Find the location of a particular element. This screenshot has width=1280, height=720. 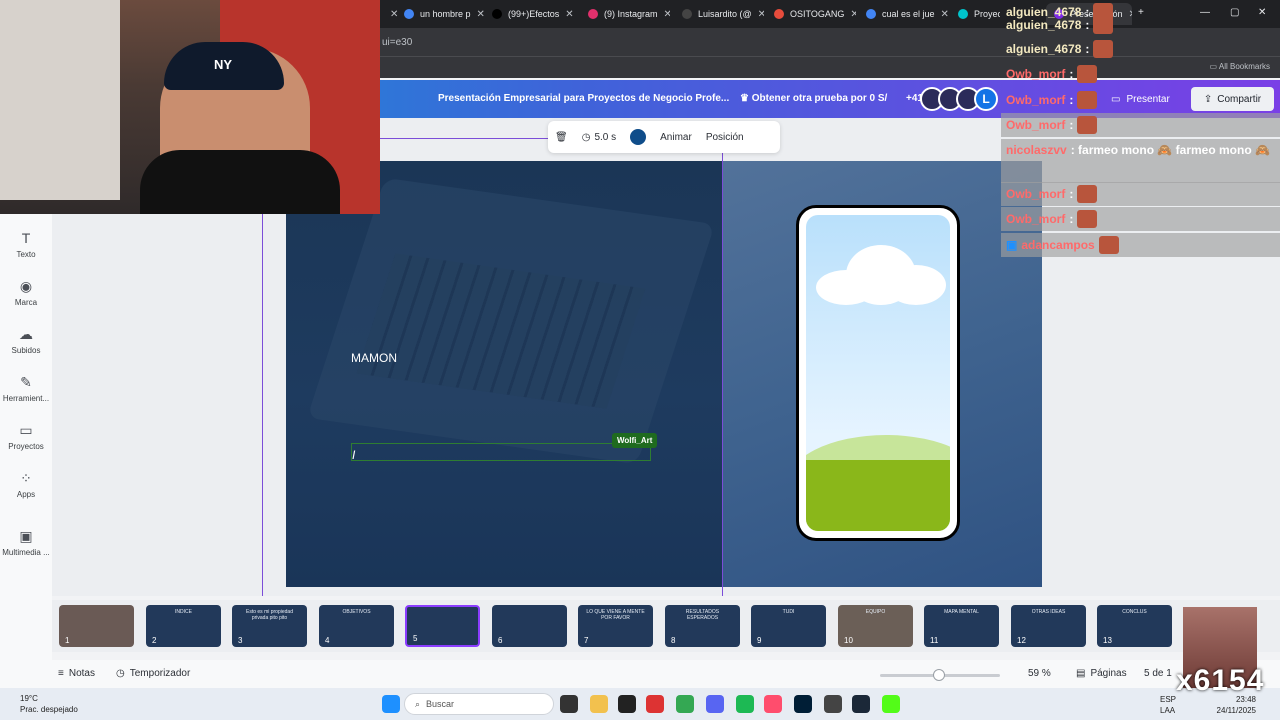

page-thumbnail: MAPA MENTAL 11 is located at coordinates (961, 626).